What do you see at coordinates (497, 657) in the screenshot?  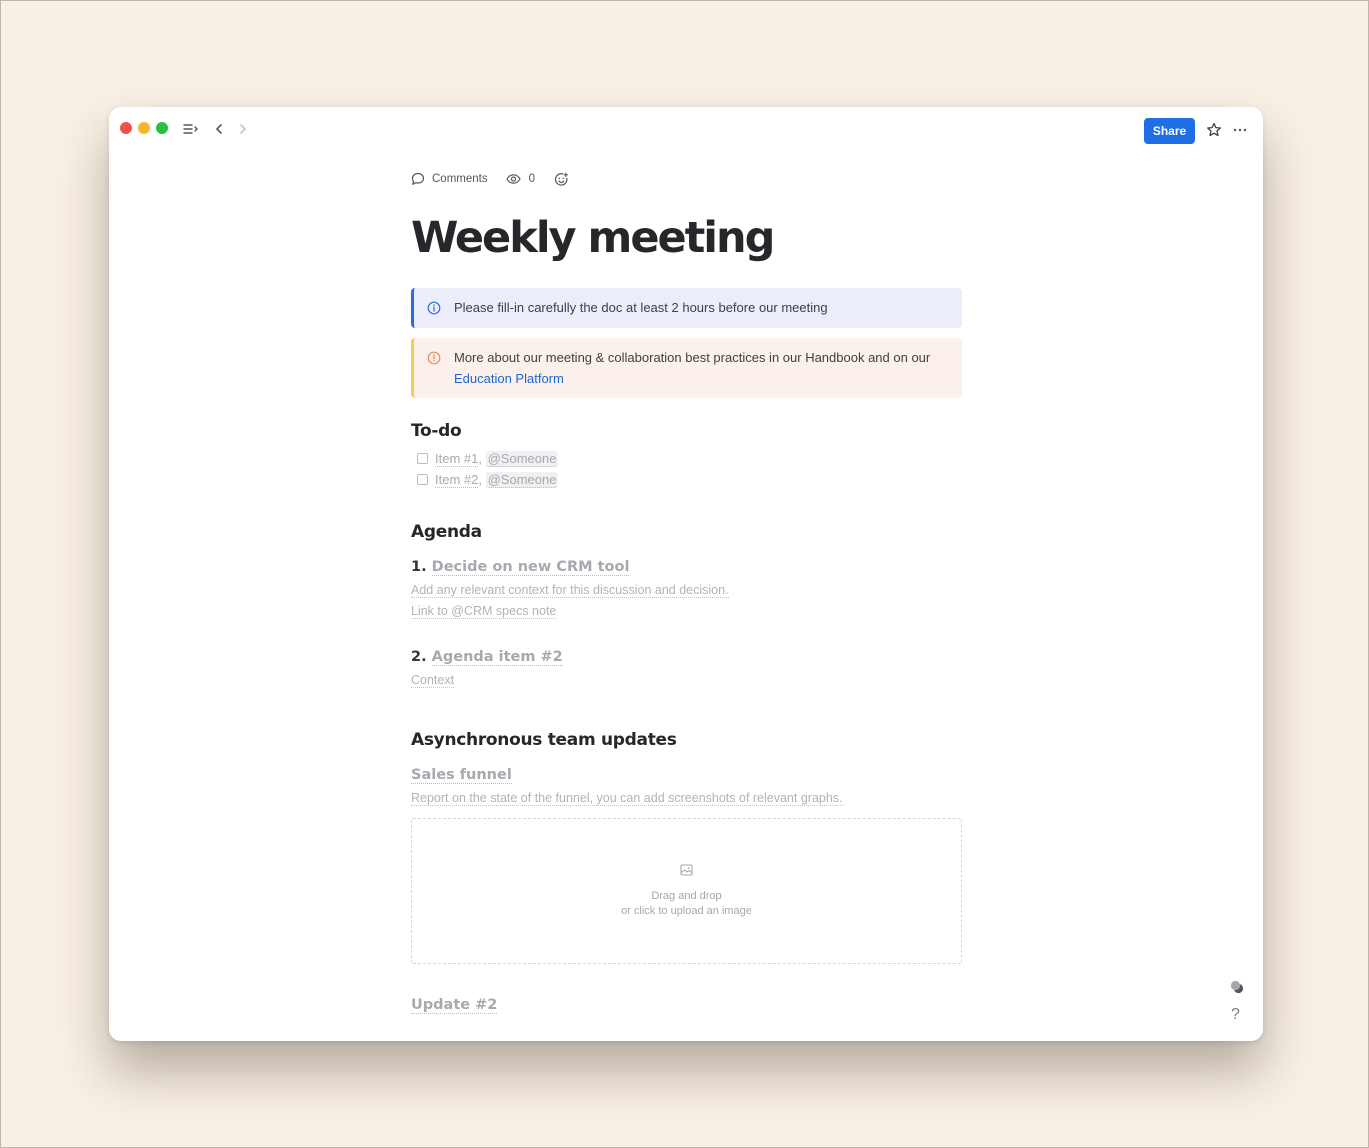 I see `agenda-item-title: Agenda item #2` at bounding box center [497, 657].